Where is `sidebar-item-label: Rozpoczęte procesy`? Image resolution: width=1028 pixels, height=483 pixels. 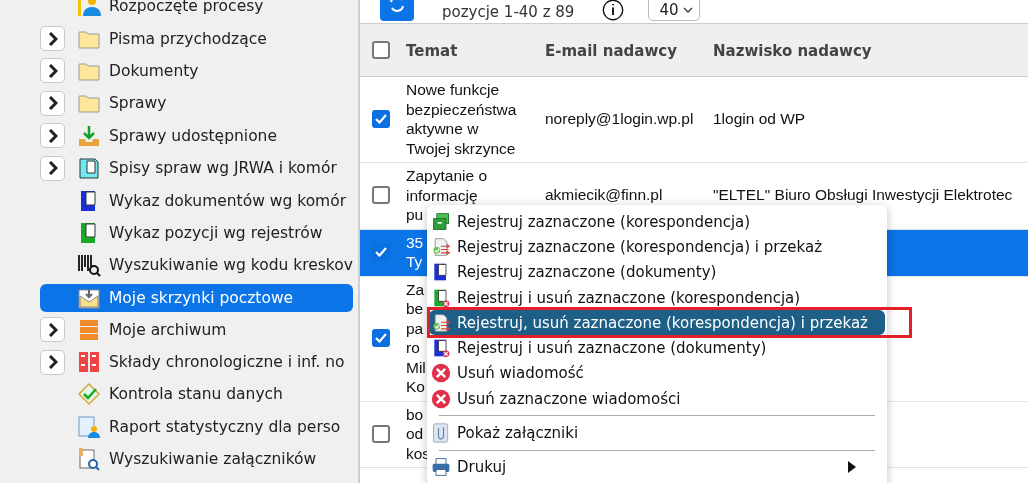 sidebar-item-label: Rozpoczęte procesy is located at coordinates (186, 8).